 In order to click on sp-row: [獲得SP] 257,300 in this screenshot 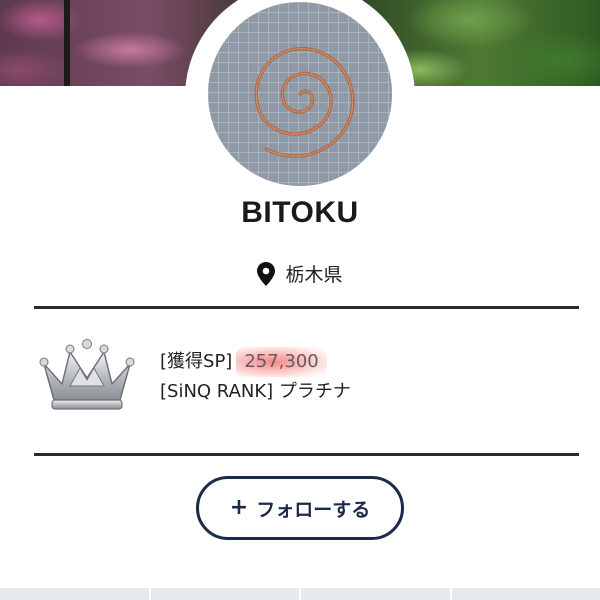, I will do `click(255, 362)`.